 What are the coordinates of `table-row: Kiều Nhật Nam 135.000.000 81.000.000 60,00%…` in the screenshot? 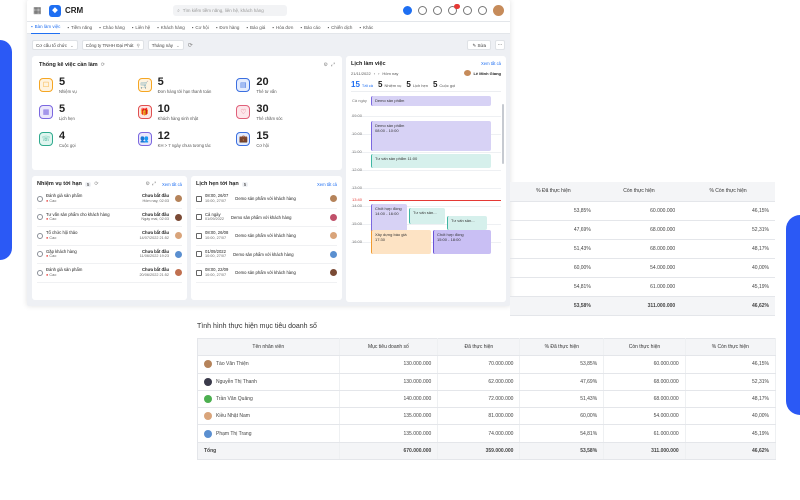 It's located at (487, 416).